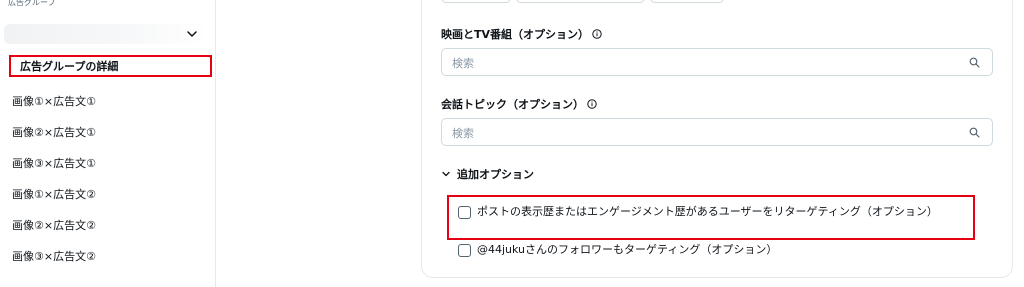 The height and width of the screenshot is (287, 1024). I want to click on topics-search-field, so click(717, 132).